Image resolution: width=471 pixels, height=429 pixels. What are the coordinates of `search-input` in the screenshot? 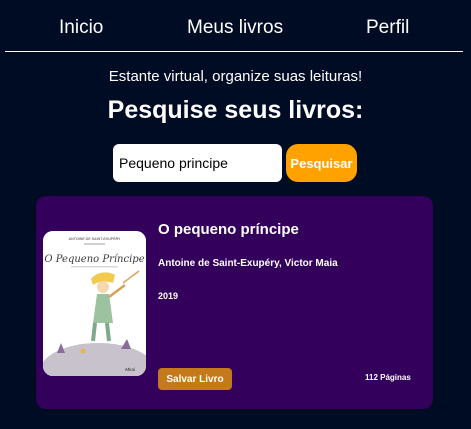 It's located at (197, 163).